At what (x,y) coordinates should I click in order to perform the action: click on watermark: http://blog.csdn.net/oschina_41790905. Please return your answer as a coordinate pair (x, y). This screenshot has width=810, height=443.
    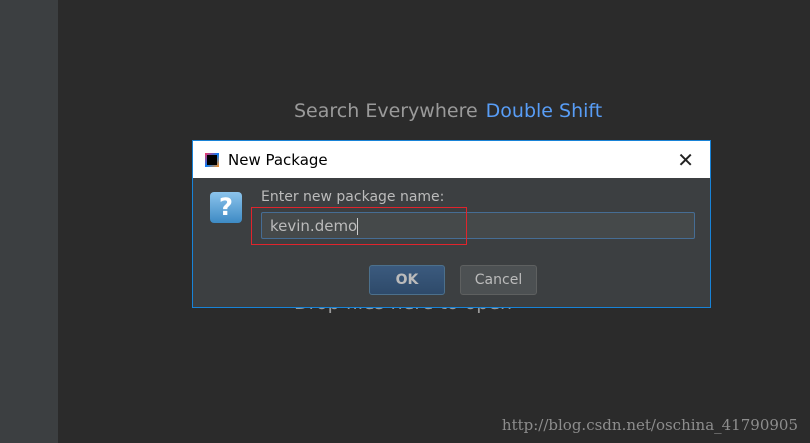
    Looking at the image, I should click on (649, 425).